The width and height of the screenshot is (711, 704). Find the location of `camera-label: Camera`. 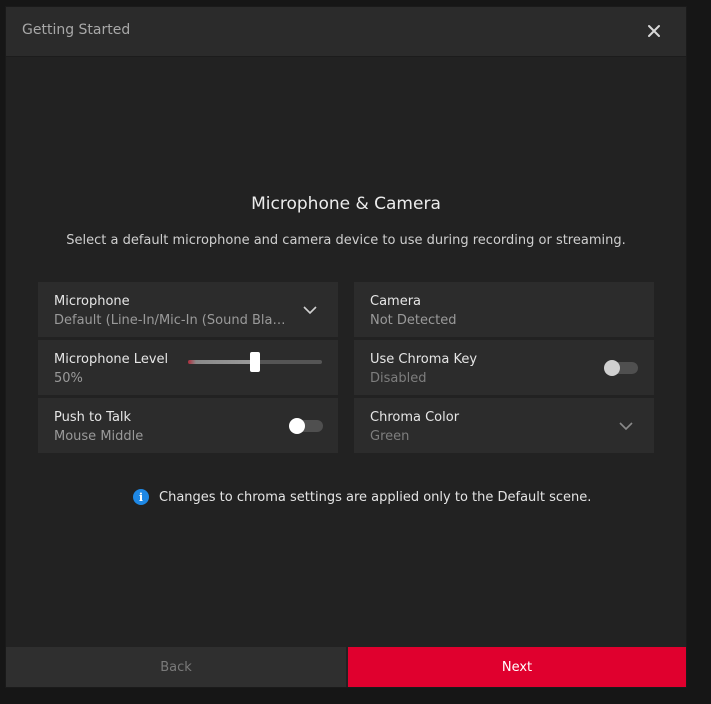

camera-label: Camera is located at coordinates (396, 301).